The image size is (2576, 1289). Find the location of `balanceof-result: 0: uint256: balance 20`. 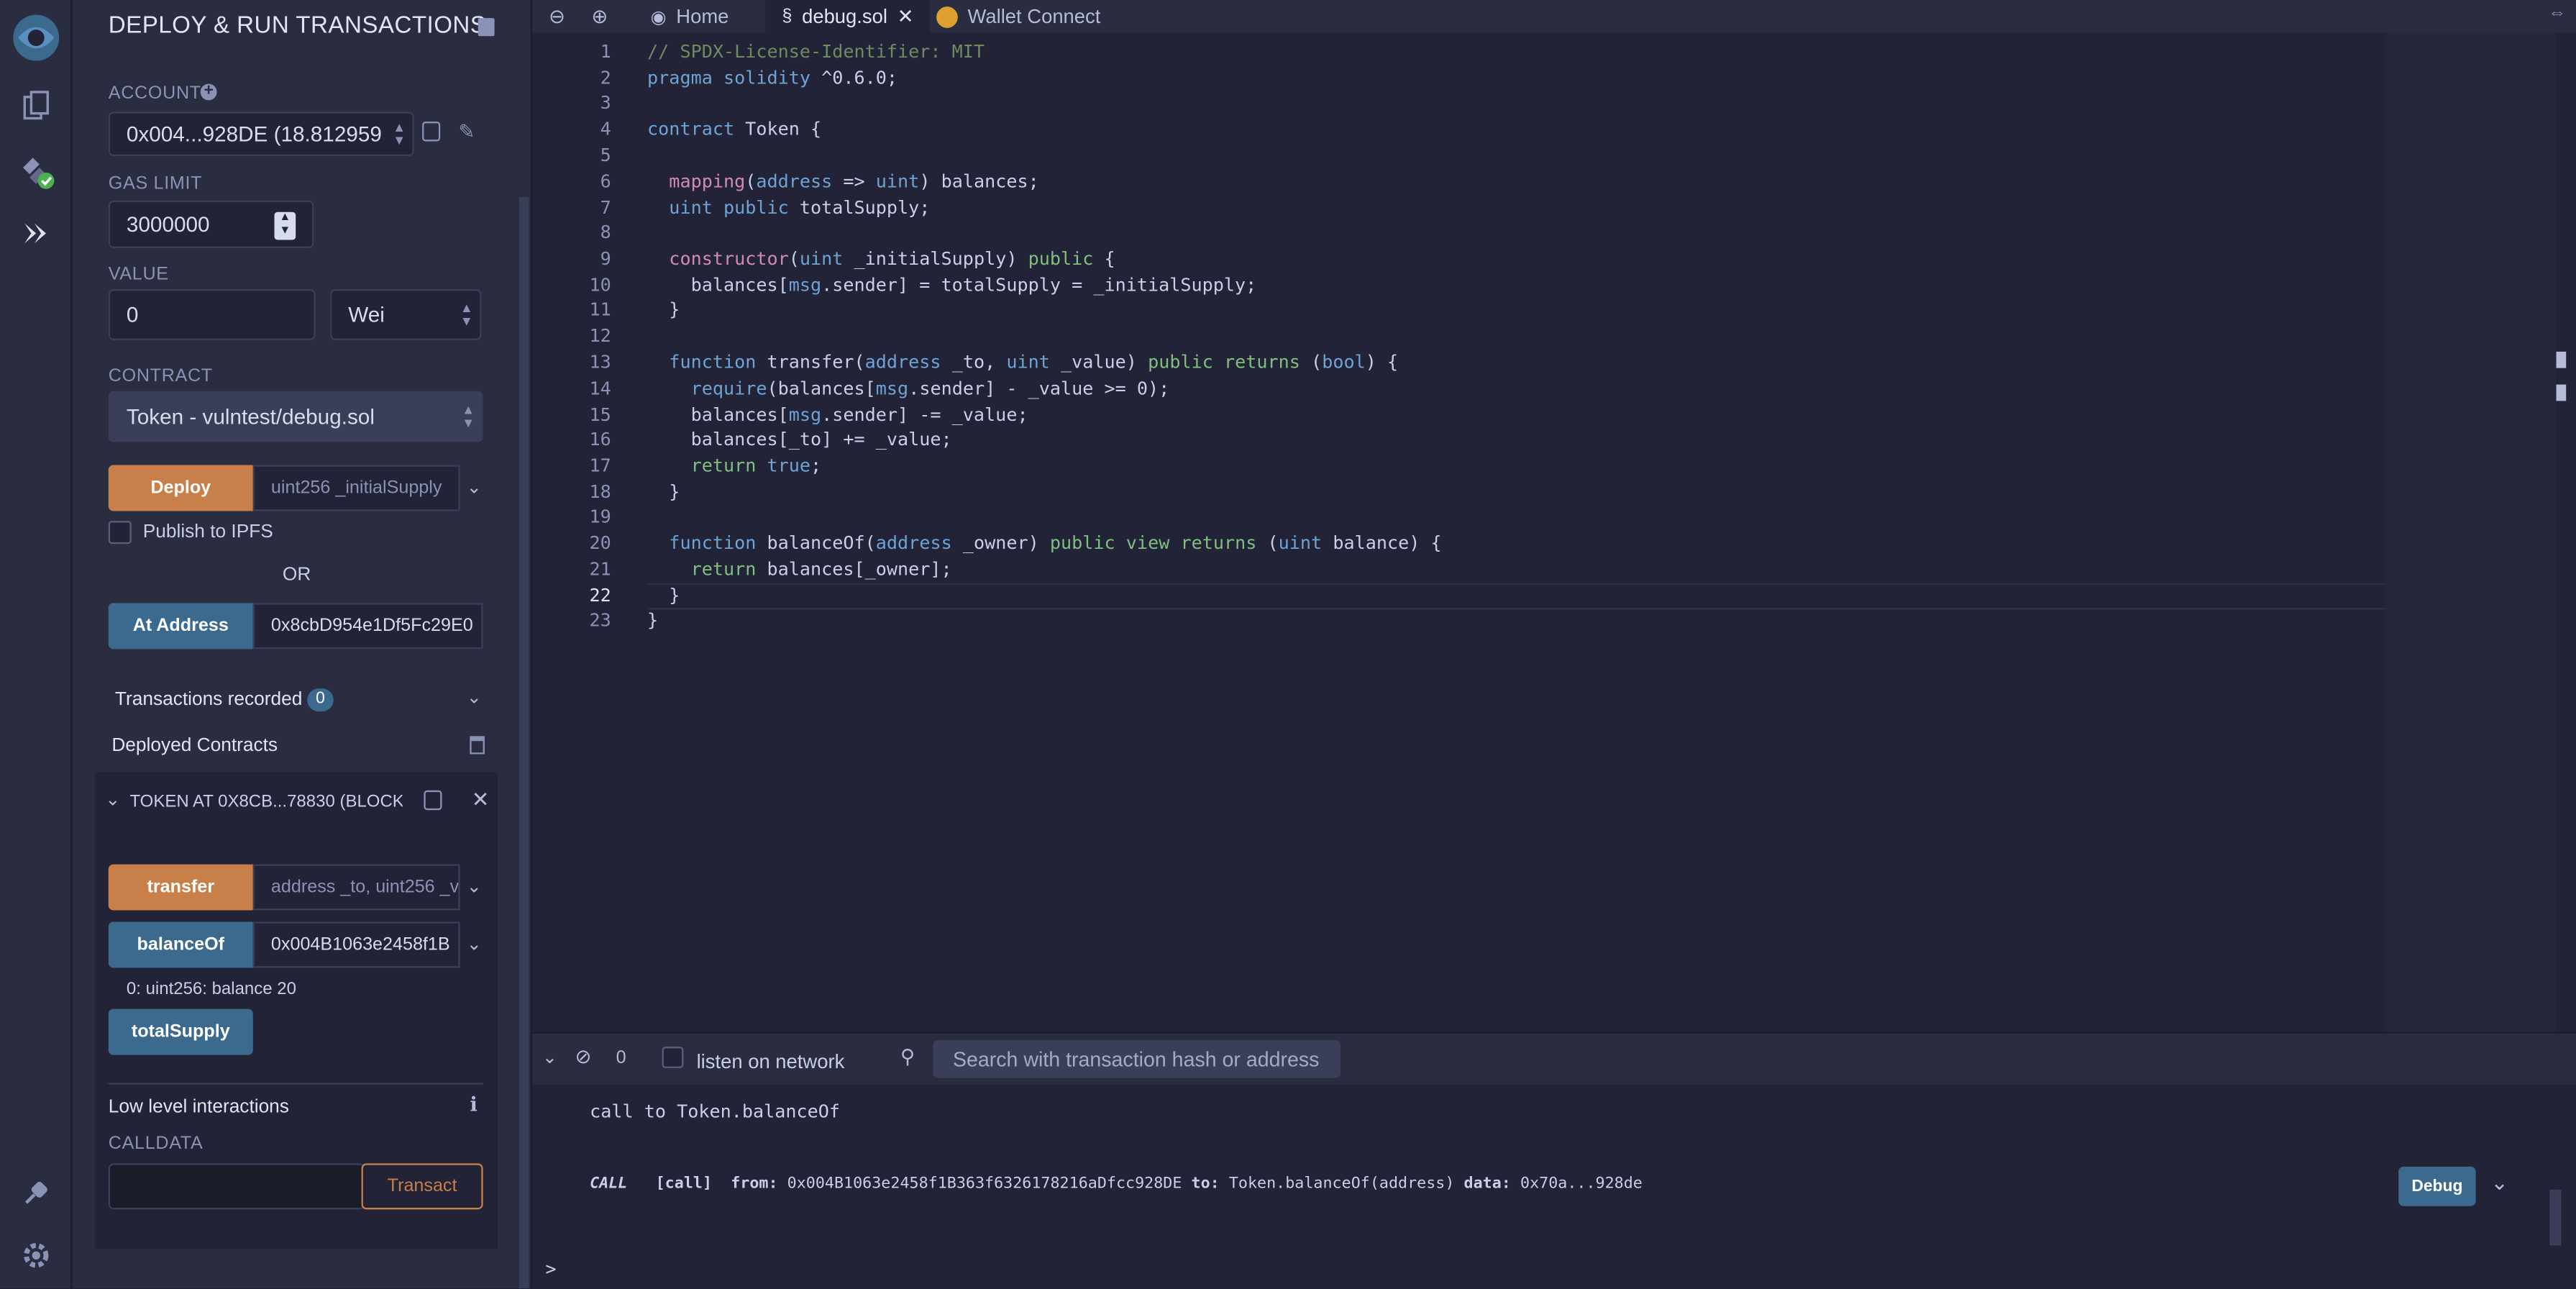

balanceof-result: 0: uint256: balance 20 is located at coordinates (211, 989).